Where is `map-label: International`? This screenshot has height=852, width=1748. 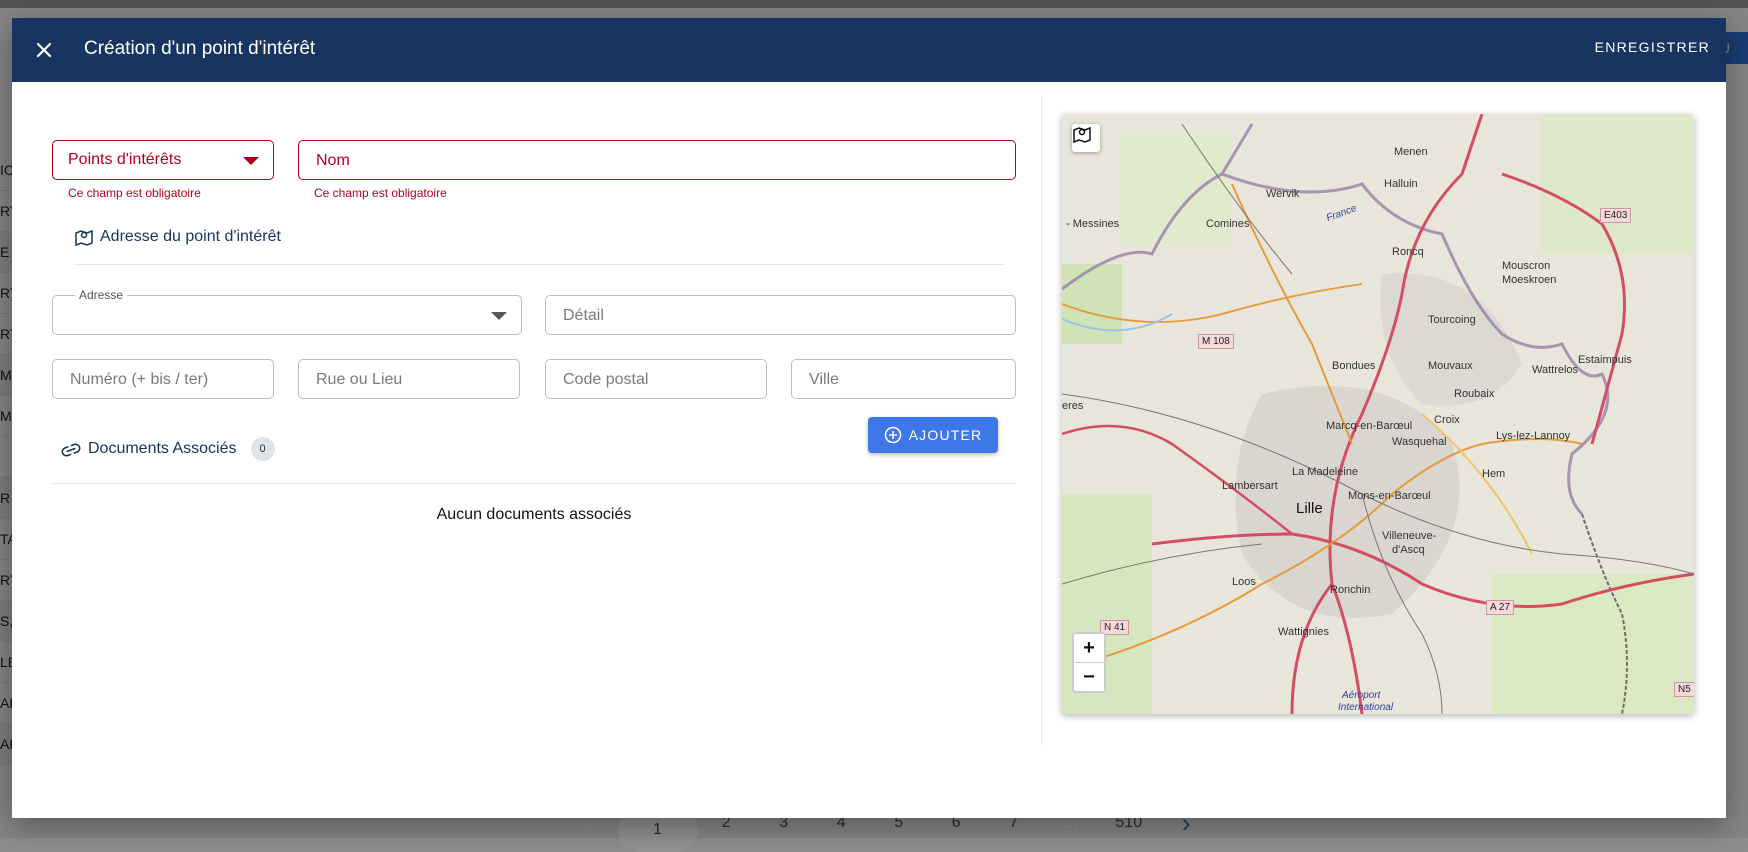
map-label: International is located at coordinates (1366, 707).